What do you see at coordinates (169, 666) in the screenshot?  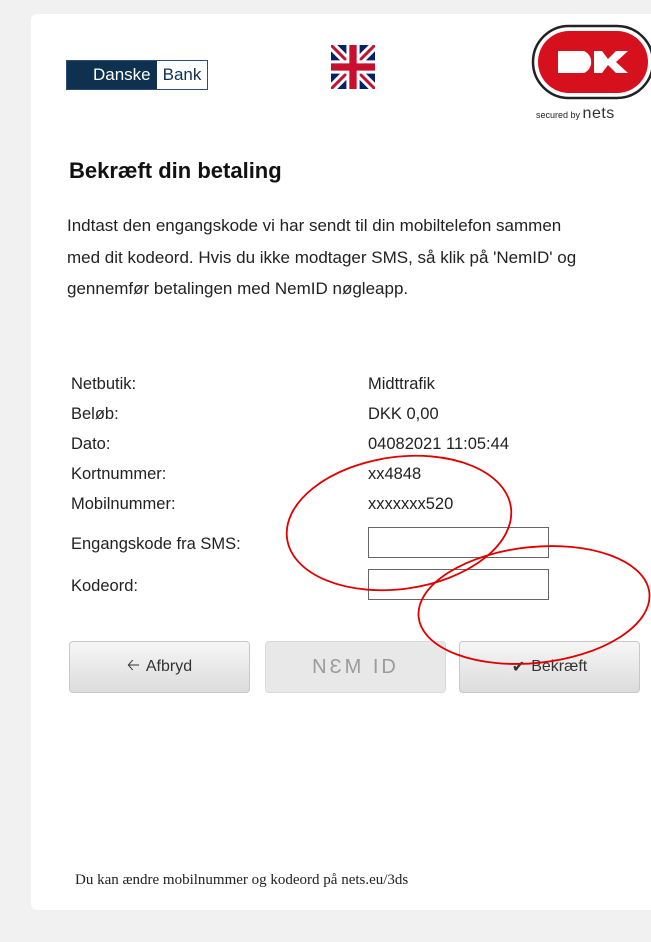 I see `cancel-button-label: Afbryd` at bounding box center [169, 666].